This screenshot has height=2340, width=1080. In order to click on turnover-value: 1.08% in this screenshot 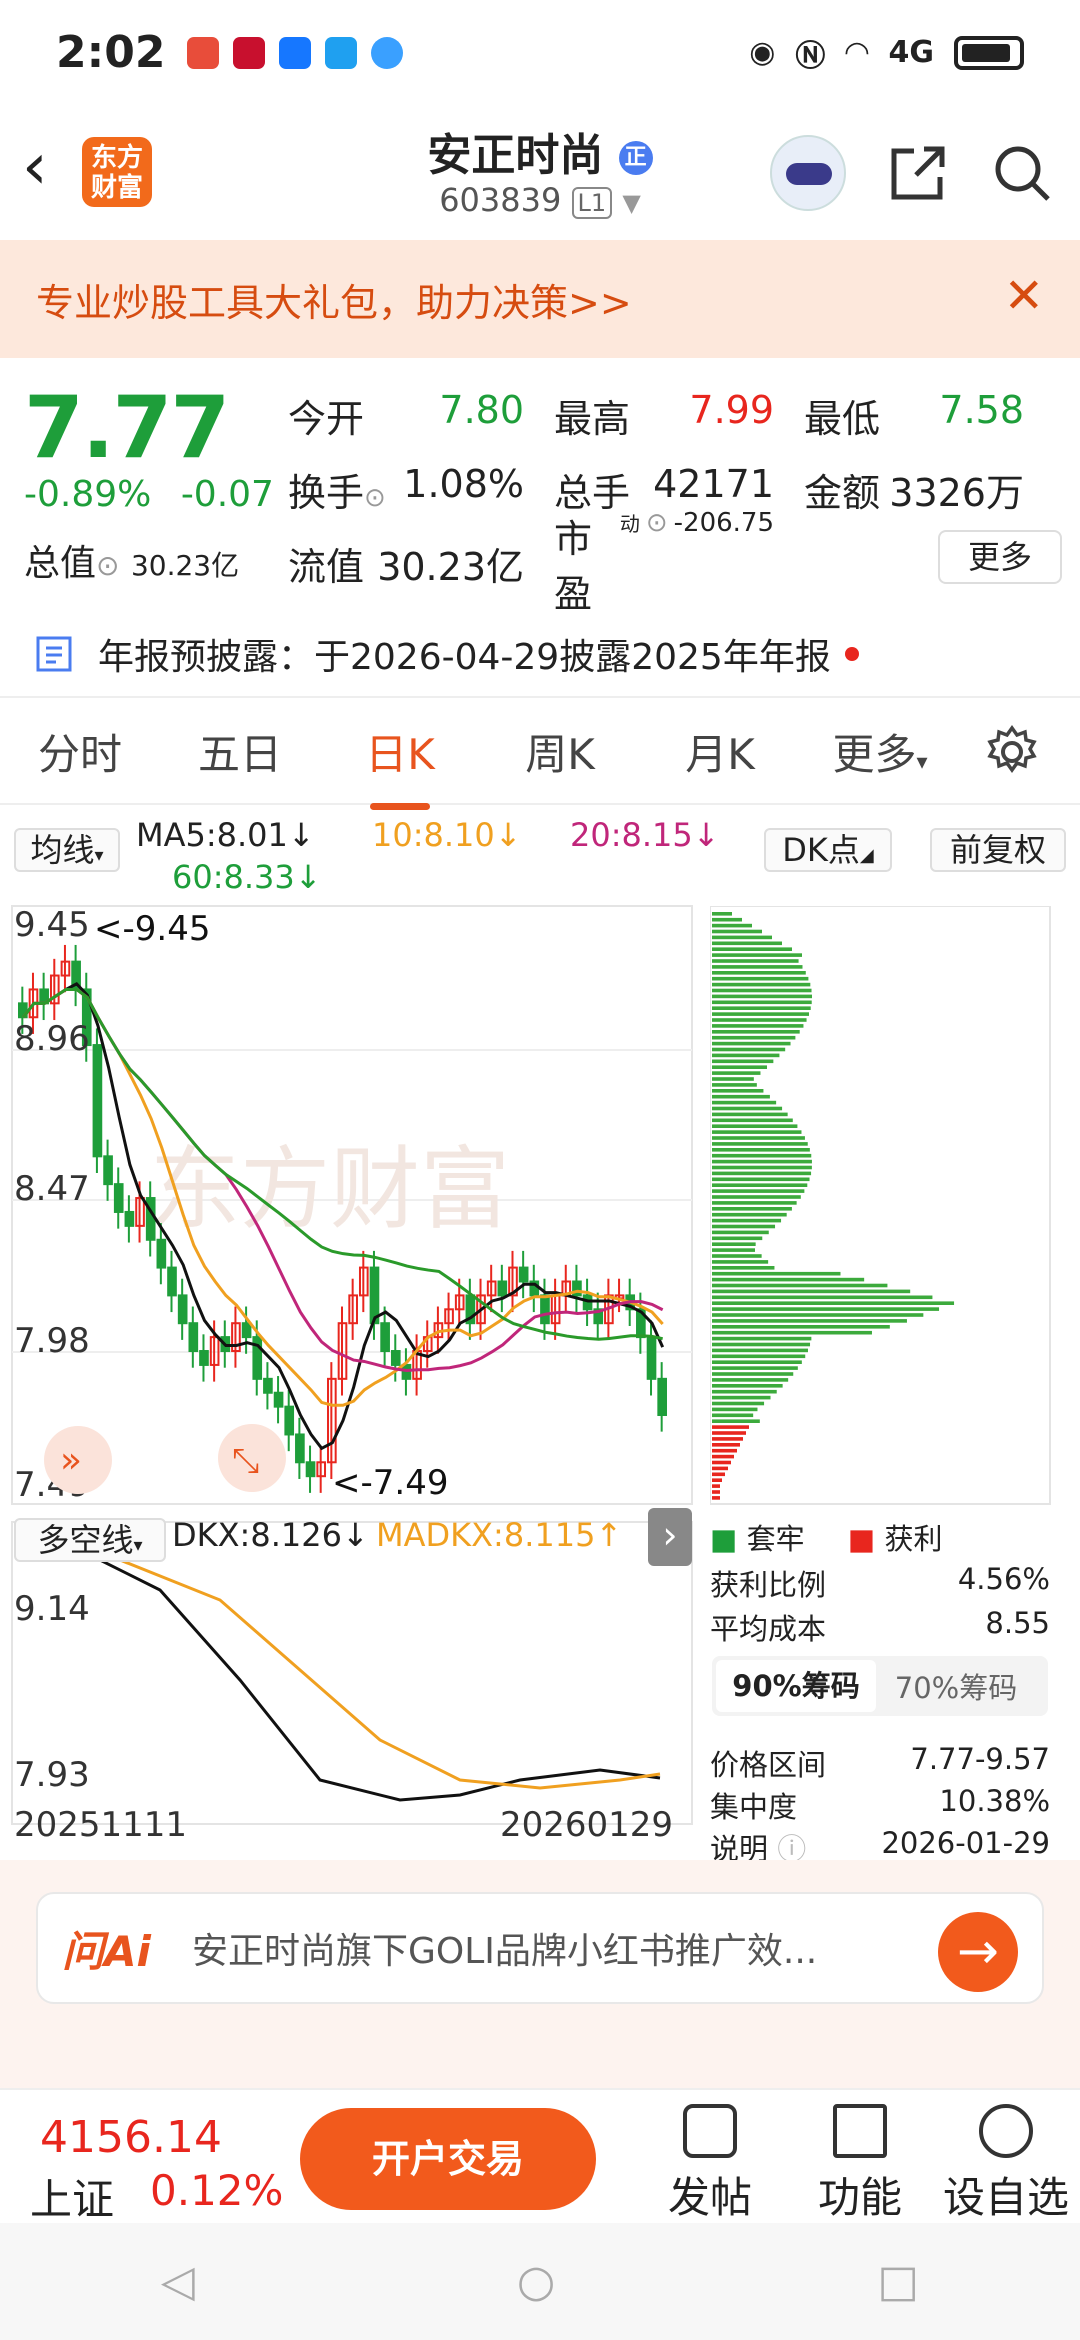, I will do `click(463, 483)`.